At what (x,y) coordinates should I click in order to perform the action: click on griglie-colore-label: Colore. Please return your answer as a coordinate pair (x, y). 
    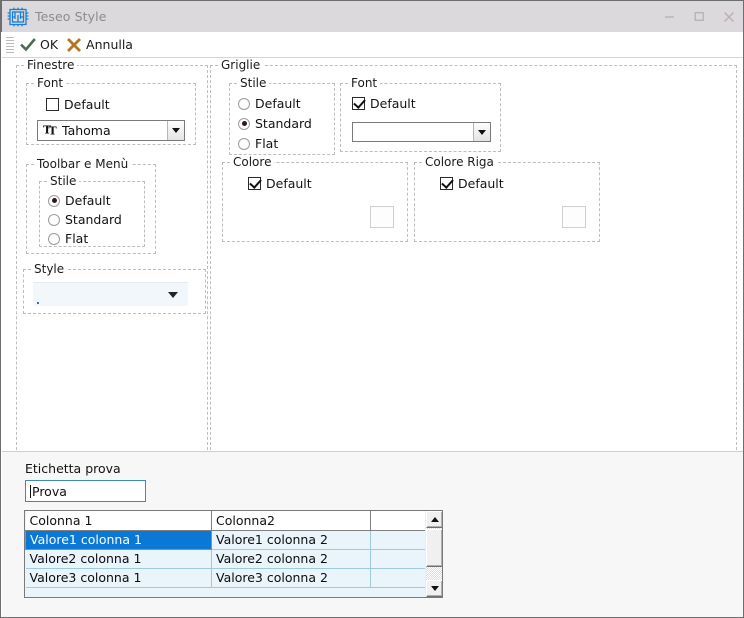
    Looking at the image, I should click on (252, 162).